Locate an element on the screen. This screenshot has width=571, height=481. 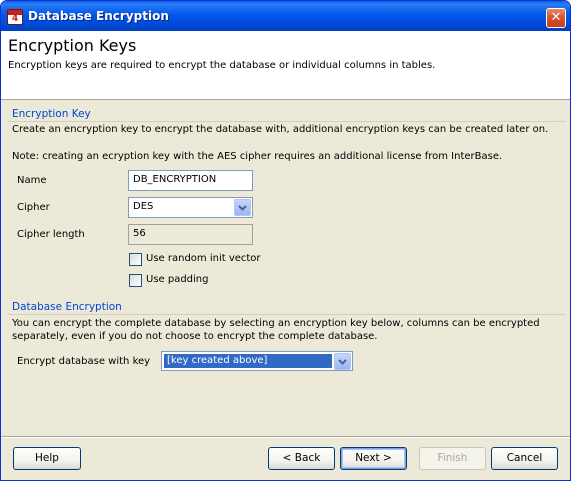
cipher-value: DES is located at coordinates (143, 206).